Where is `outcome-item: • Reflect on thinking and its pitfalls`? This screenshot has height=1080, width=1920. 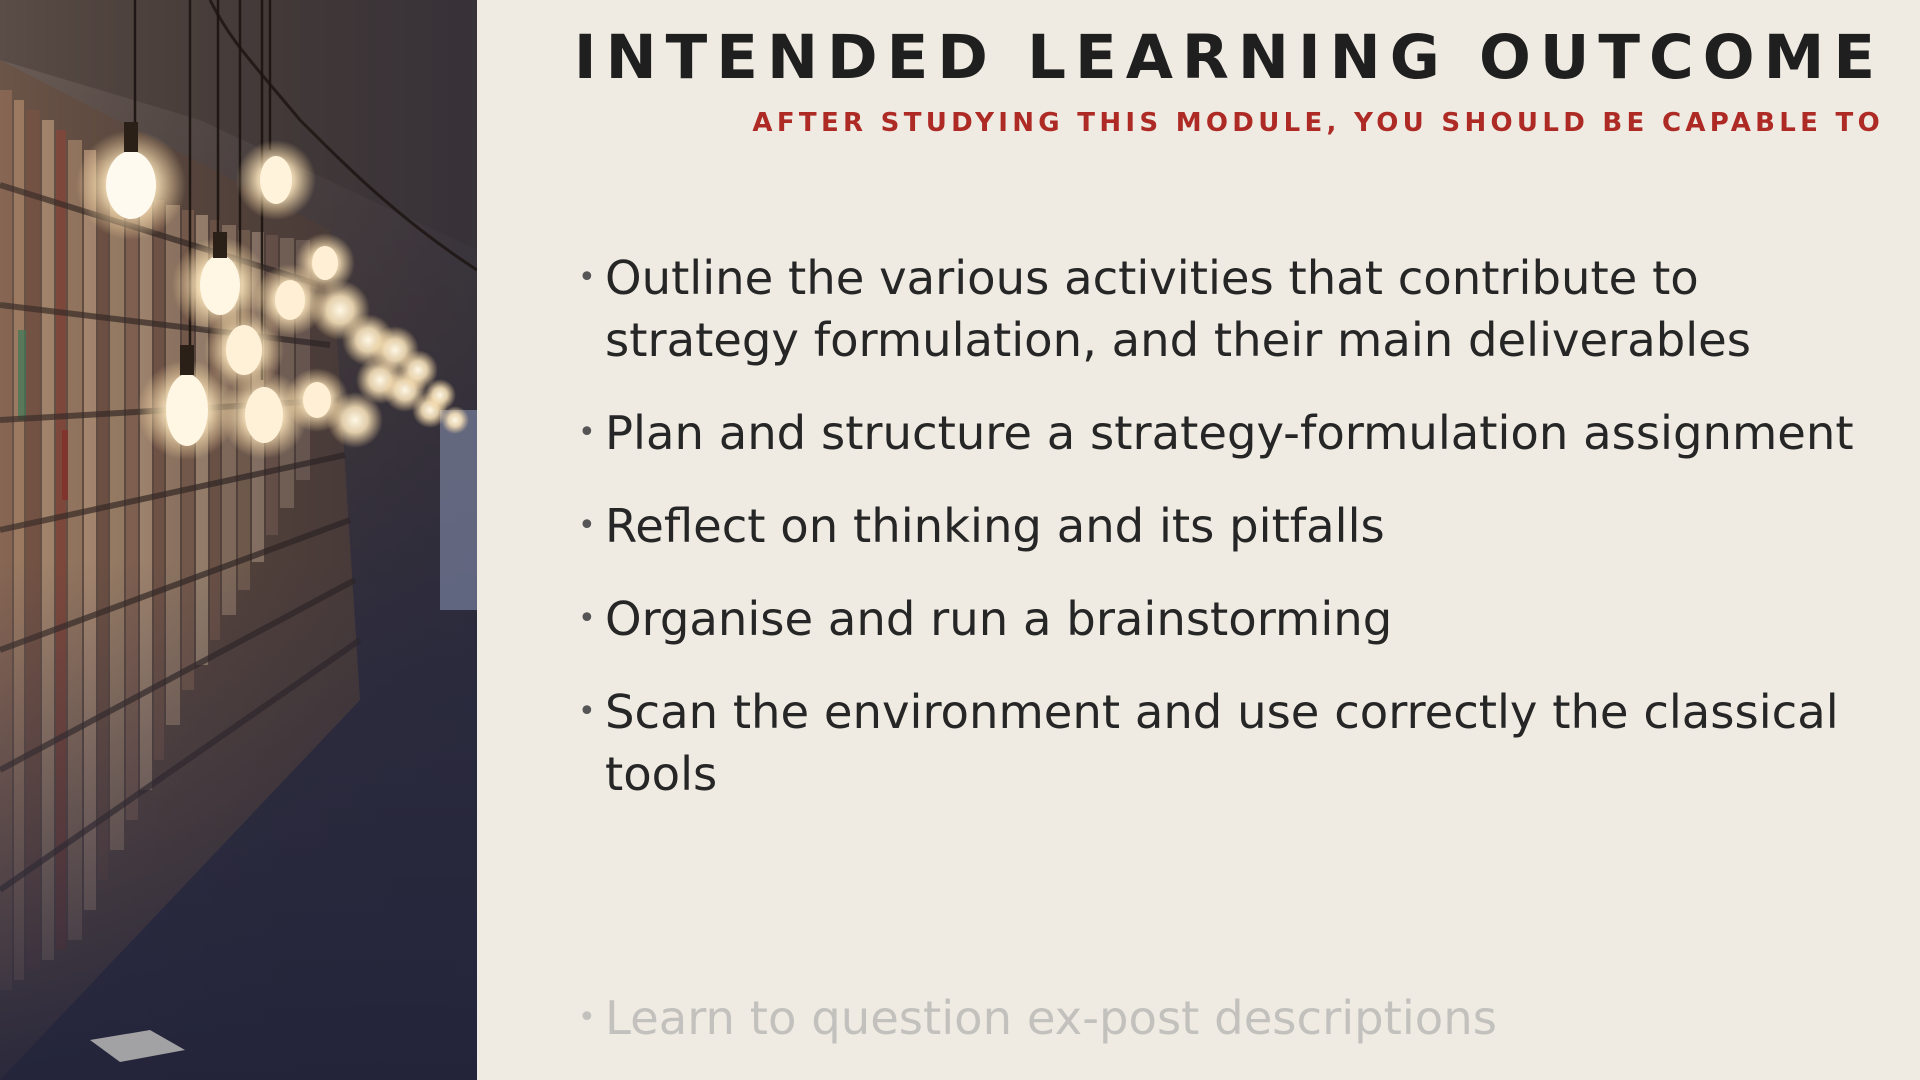
outcome-item: • Reflect on thinking and its pitfalls is located at coordinates (1228, 526).